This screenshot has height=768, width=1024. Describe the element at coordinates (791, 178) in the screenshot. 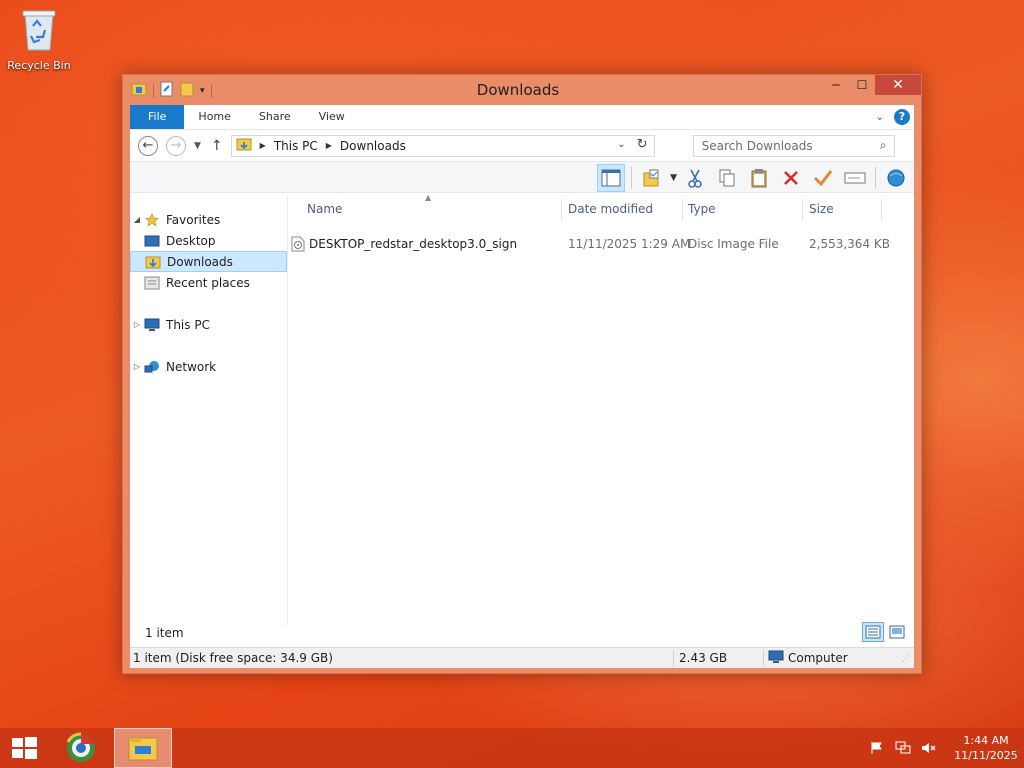

I see `delete-button` at that location.